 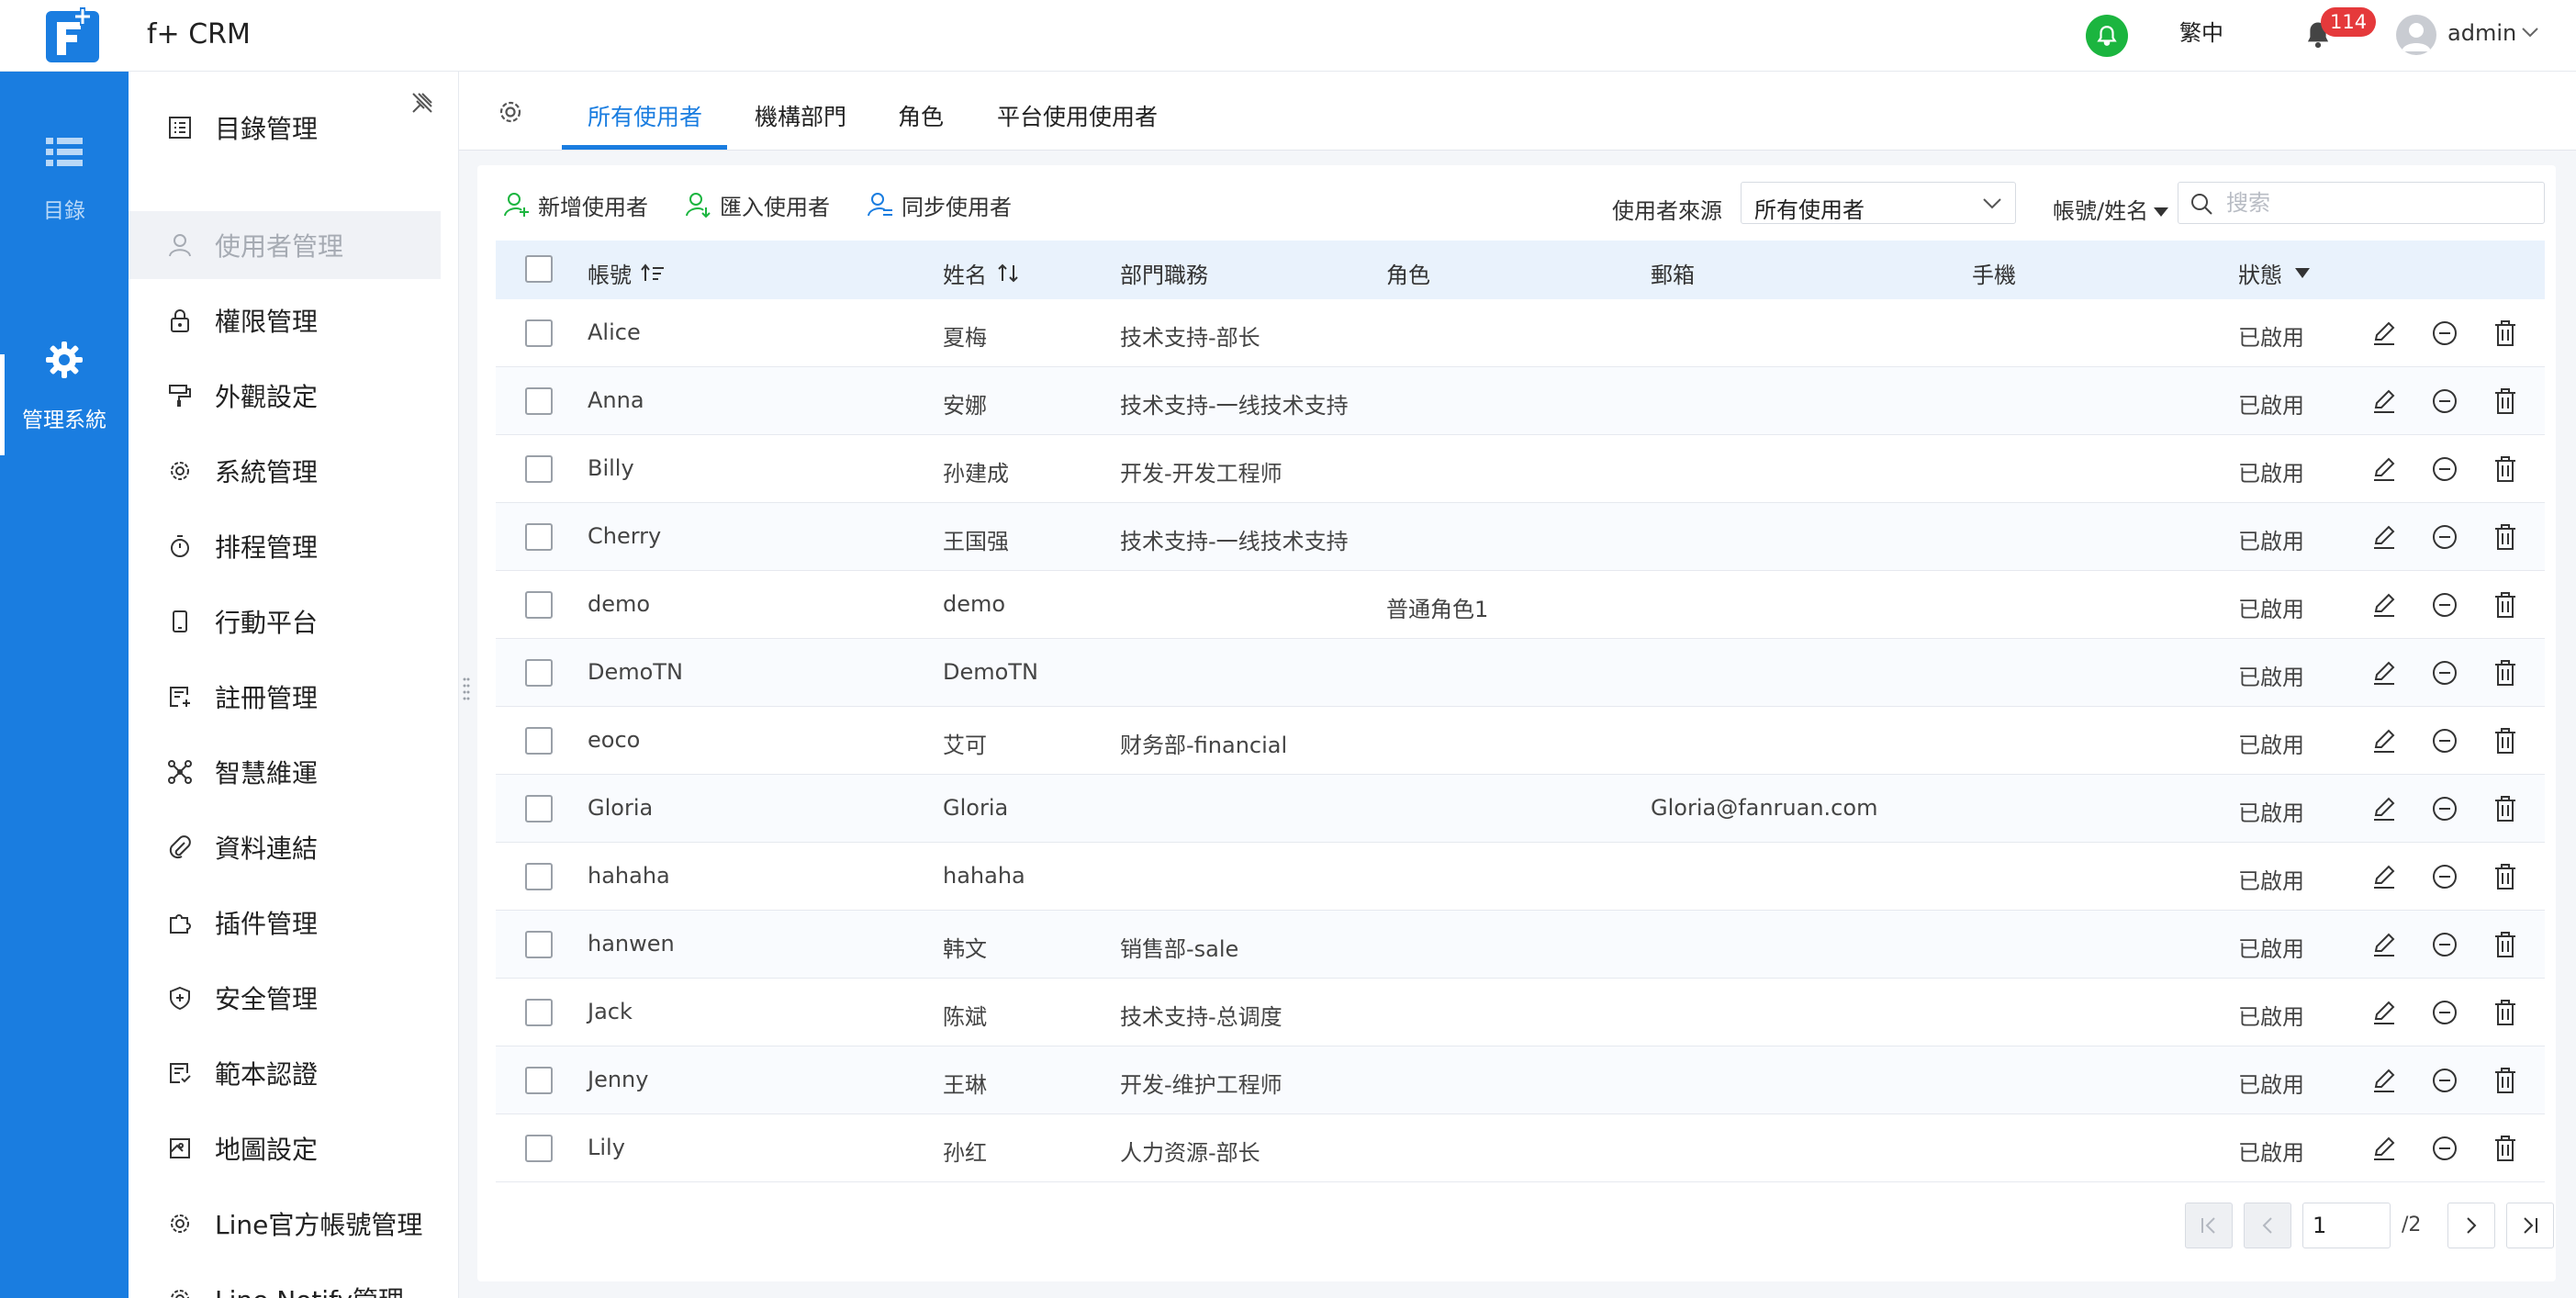 What do you see at coordinates (539, 269) in the screenshot?
I see `select-all-checkbox` at bounding box center [539, 269].